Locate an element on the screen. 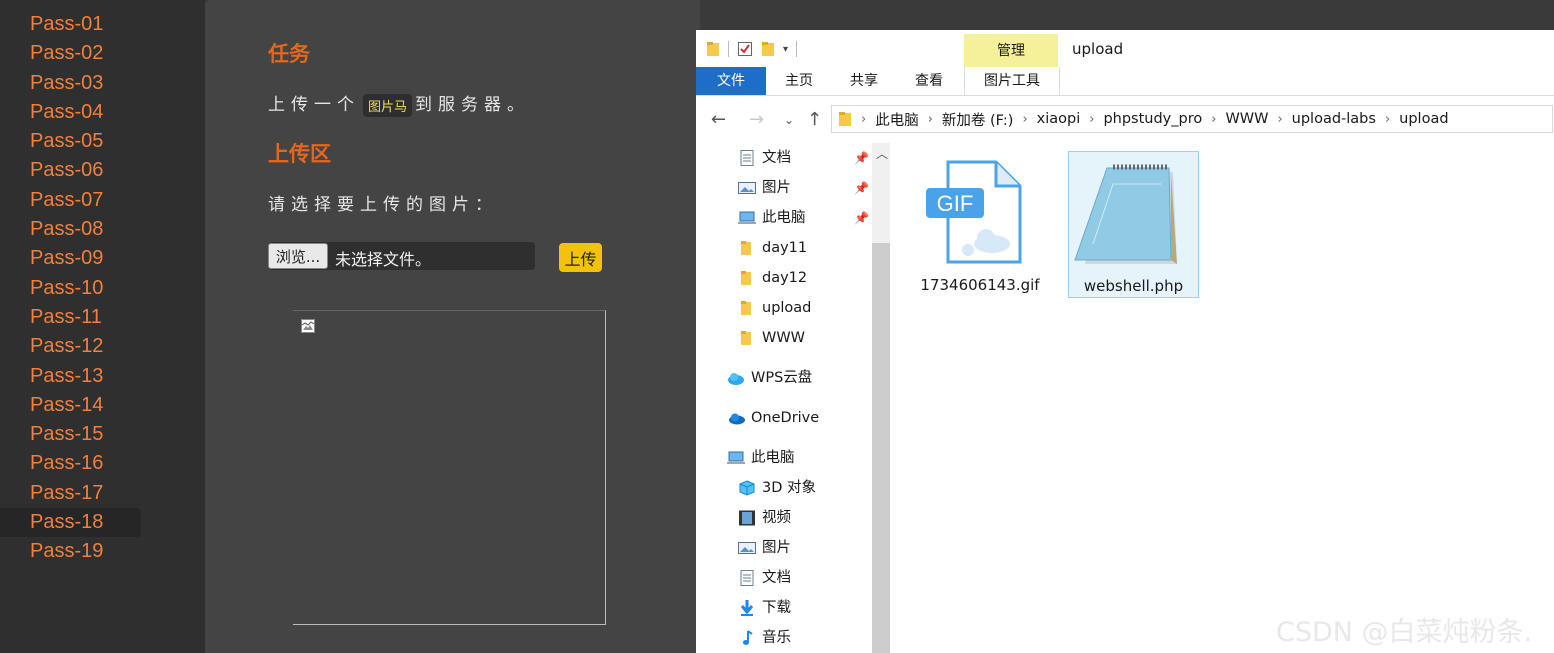 The height and width of the screenshot is (653, 1554). breadcrumb-xiaopi: xiaopi is located at coordinates (1059, 119).